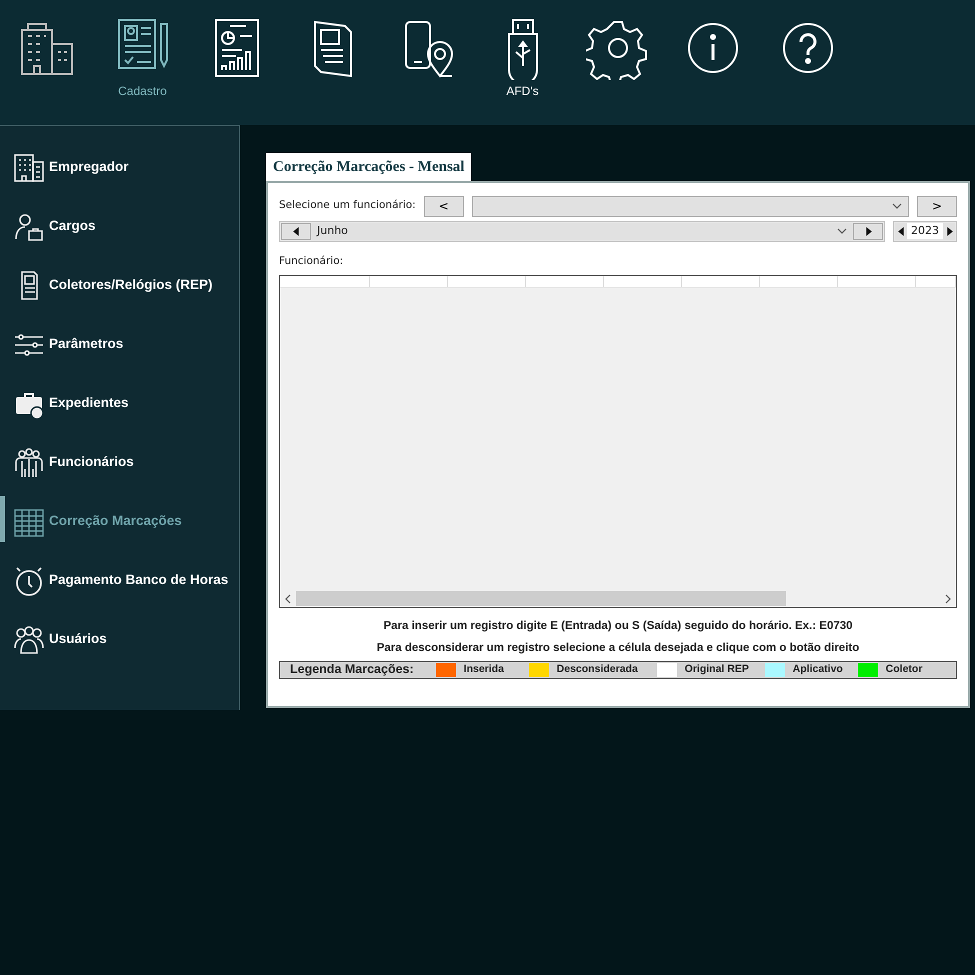 This screenshot has height=975, width=975. Describe the element at coordinates (618, 648) in the screenshot. I see `hint-text: Para desconsiderar um registro selecione a célula desejada e clique com o botão direito` at that location.